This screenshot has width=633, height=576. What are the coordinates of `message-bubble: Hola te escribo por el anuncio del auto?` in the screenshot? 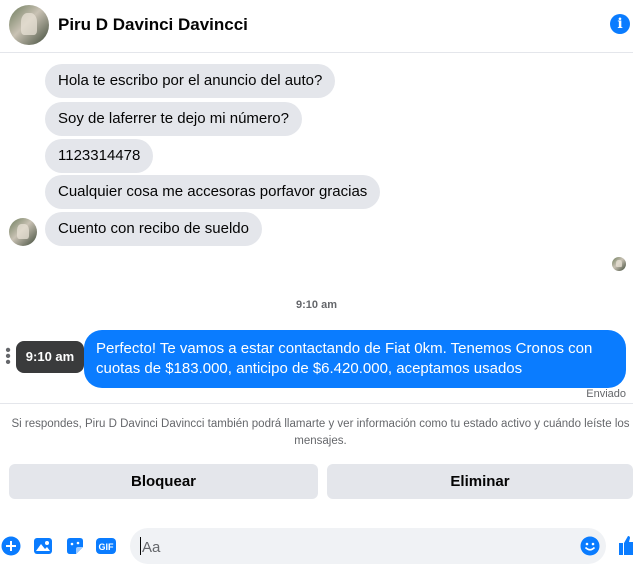 It's located at (190, 81).